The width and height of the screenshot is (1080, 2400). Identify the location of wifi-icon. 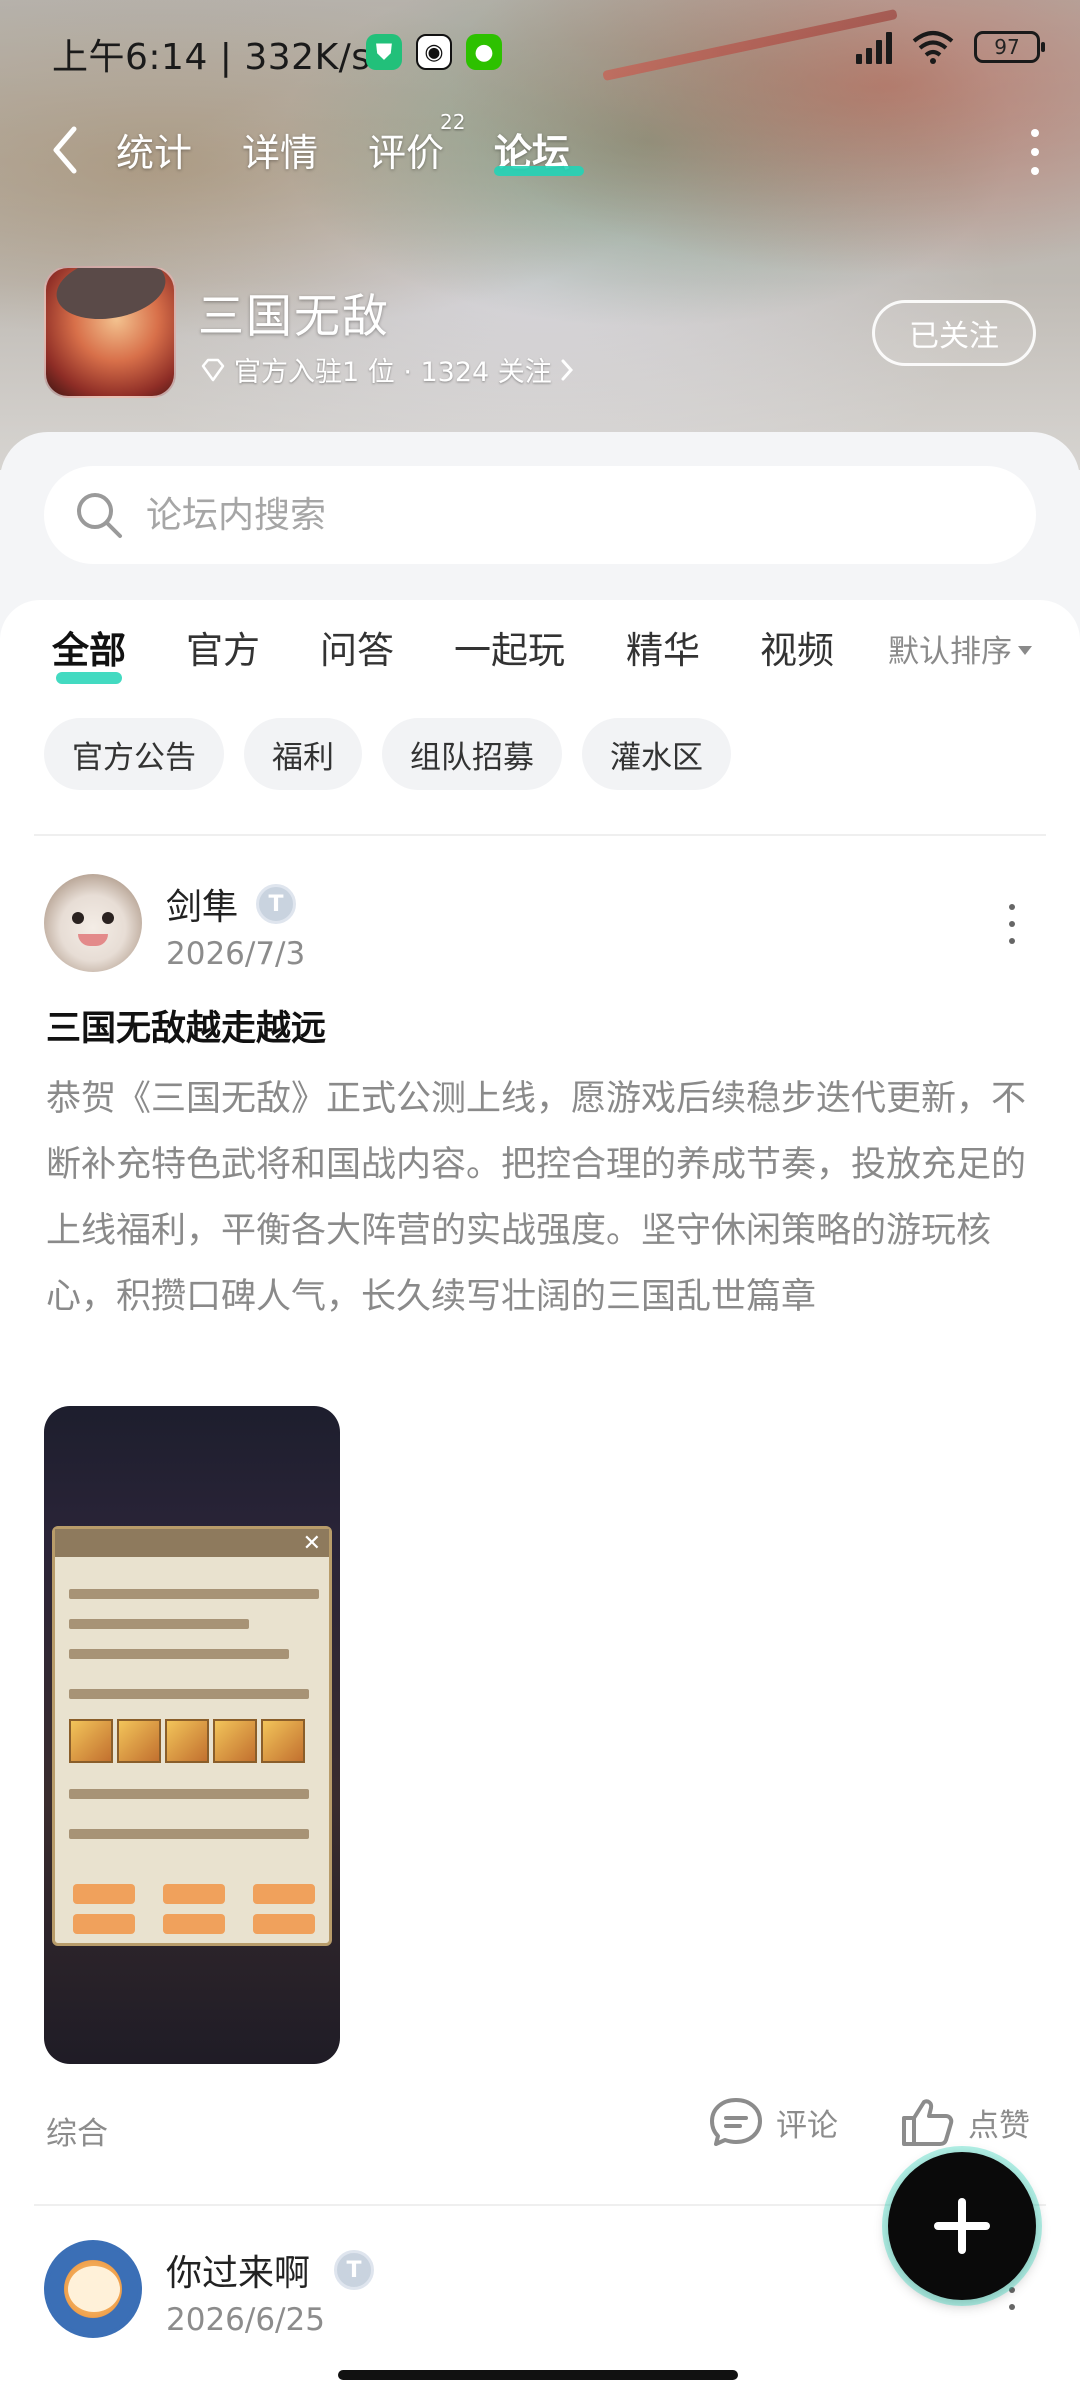
(933, 47).